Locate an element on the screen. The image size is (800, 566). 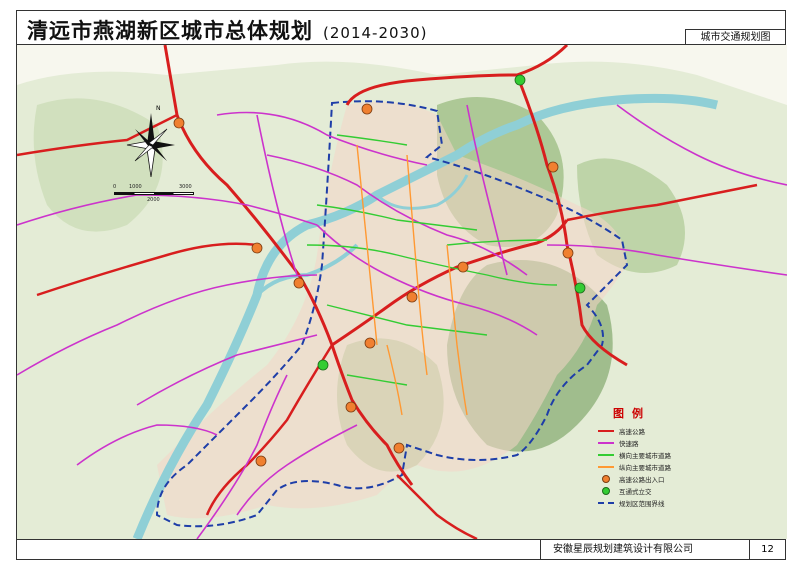
legend-label: 互通式立交 is located at coordinates (635, 492).